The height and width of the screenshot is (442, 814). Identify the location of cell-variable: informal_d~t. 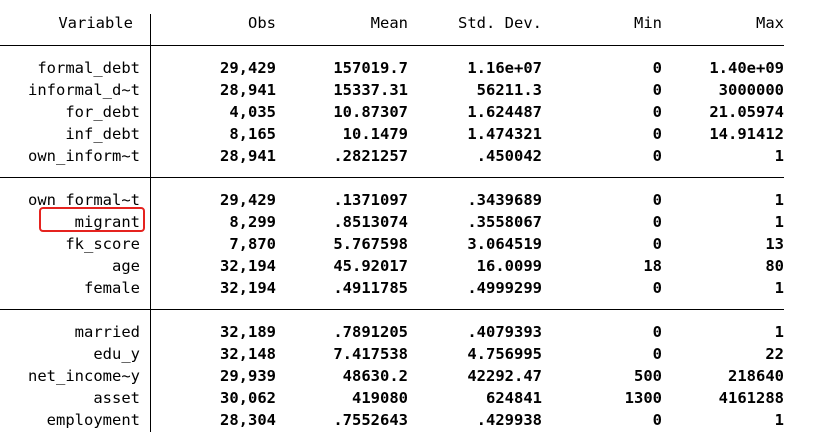
(84, 90).